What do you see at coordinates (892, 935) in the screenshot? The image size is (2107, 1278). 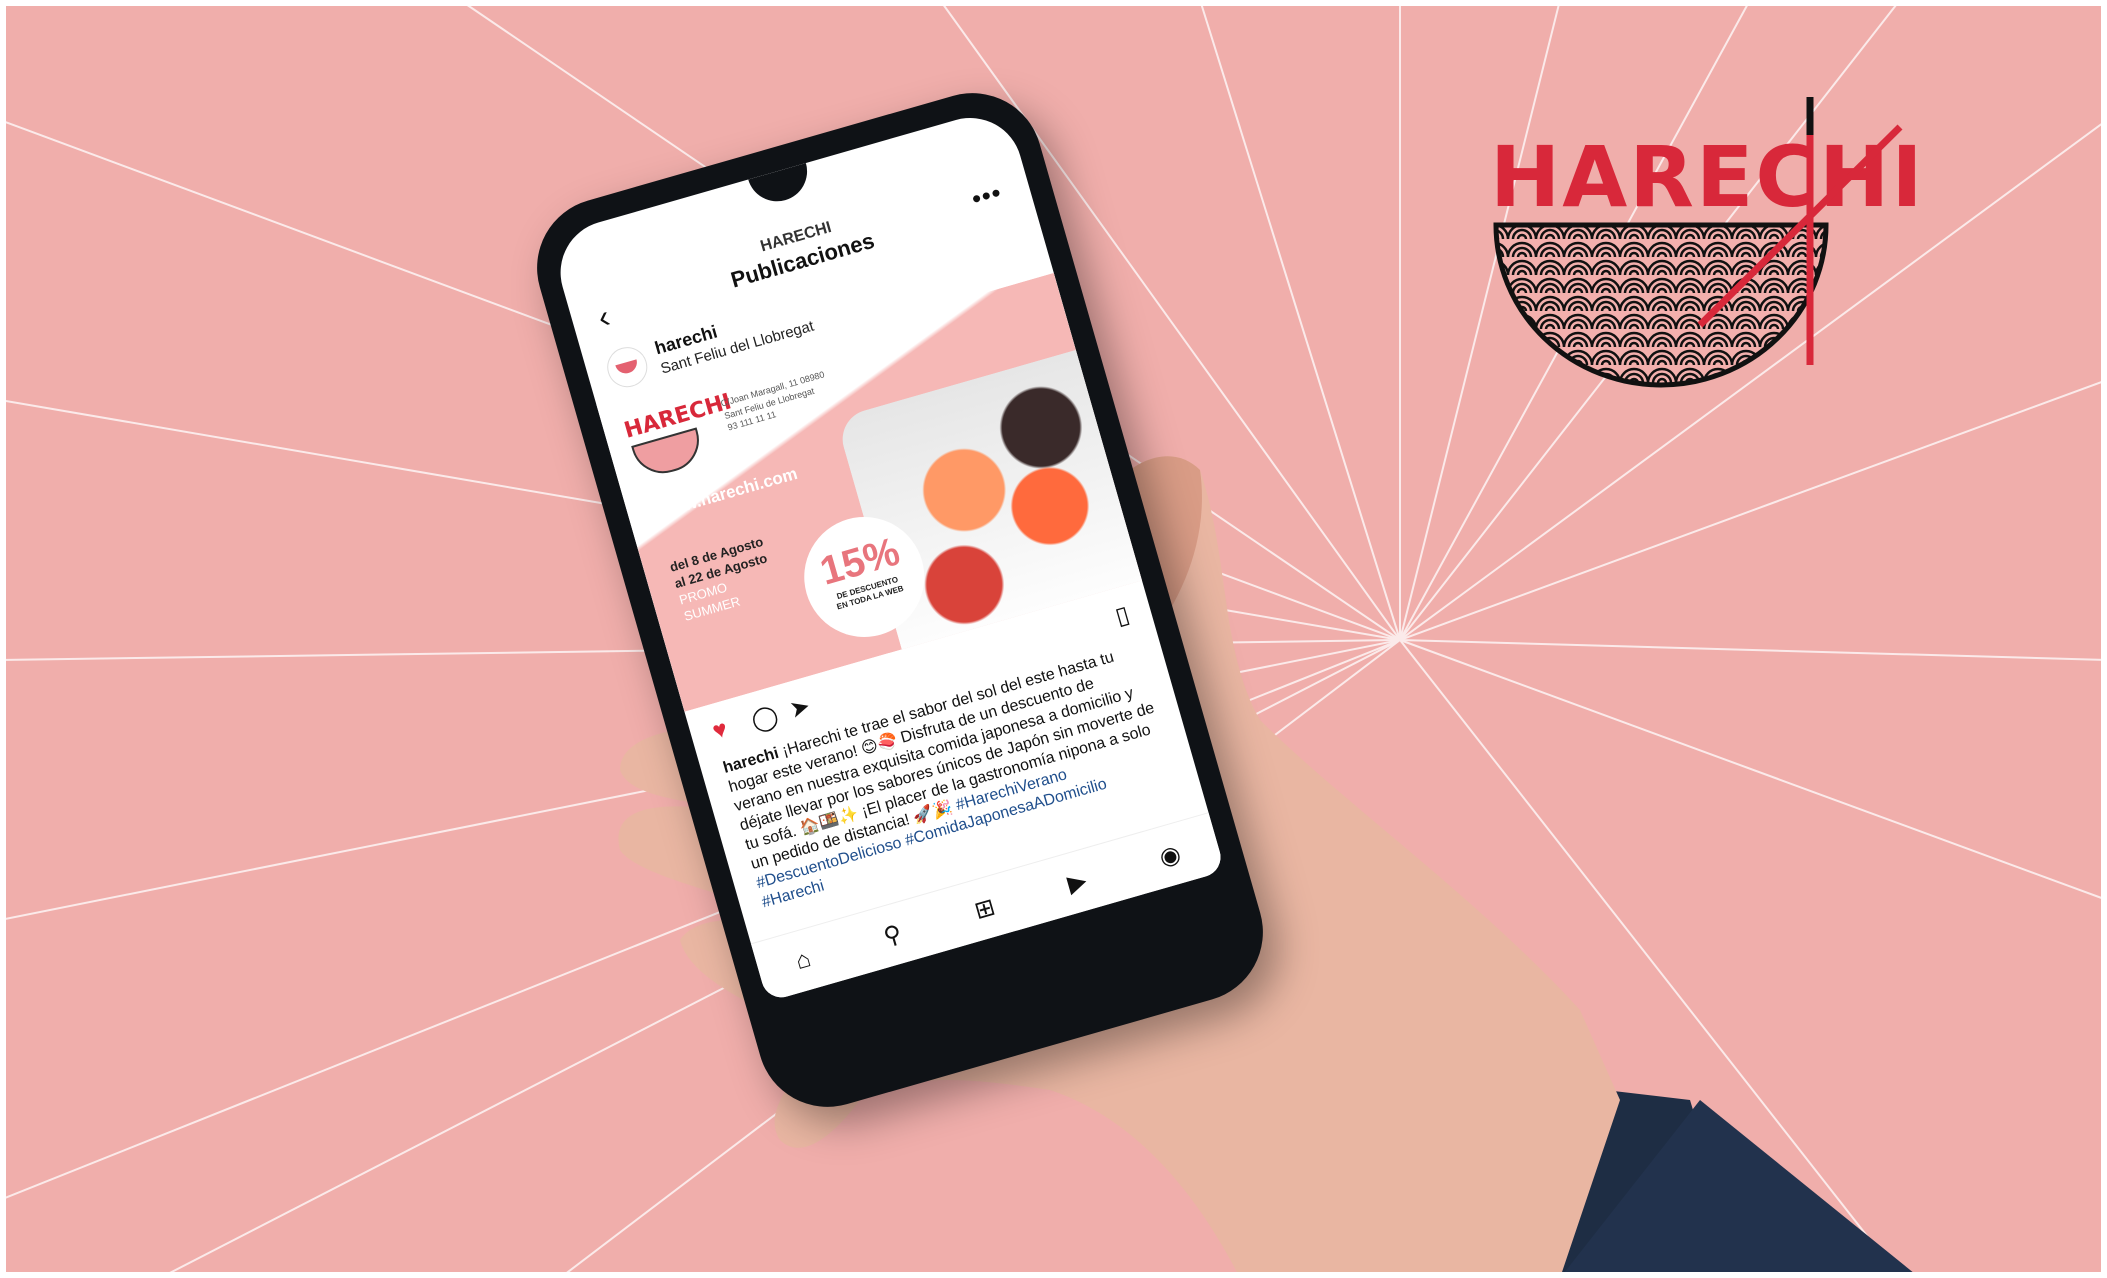 I see `search-icon: ⚲` at bounding box center [892, 935].